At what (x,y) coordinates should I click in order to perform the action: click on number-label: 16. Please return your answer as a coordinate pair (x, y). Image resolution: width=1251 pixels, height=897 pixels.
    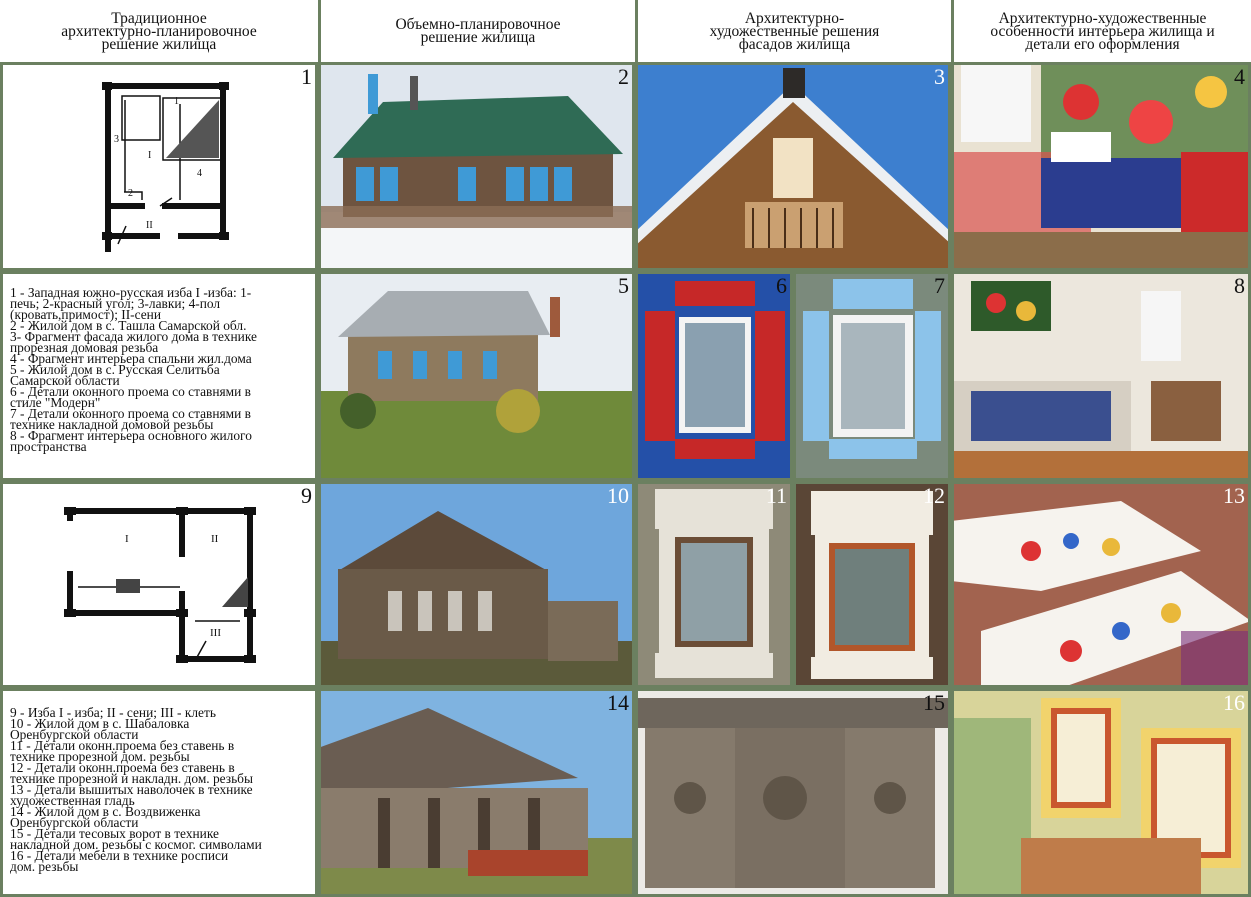
    Looking at the image, I should click on (1234, 702).